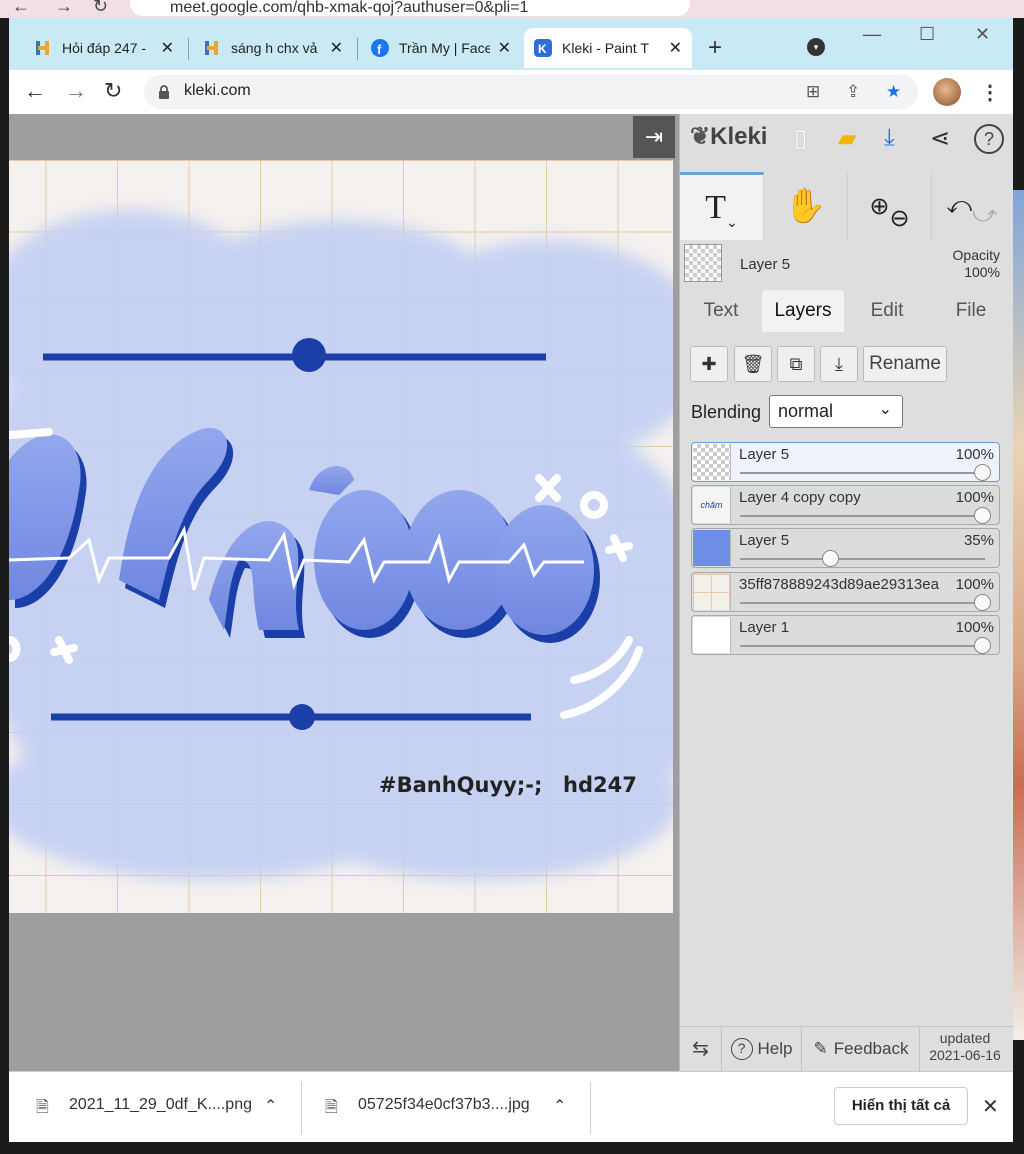 This screenshot has width=1024, height=1154. Describe the element at coordinates (608, 48) in the screenshot. I see `tab-kleki: K Kleki - Paint T ✕` at that location.